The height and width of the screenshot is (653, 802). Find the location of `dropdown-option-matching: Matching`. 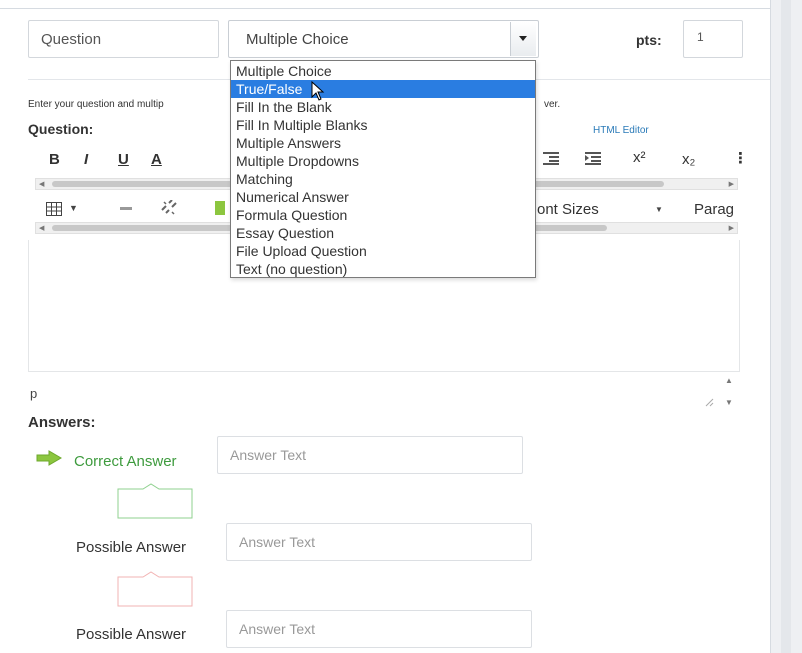

dropdown-option-matching: Matching is located at coordinates (383, 179).